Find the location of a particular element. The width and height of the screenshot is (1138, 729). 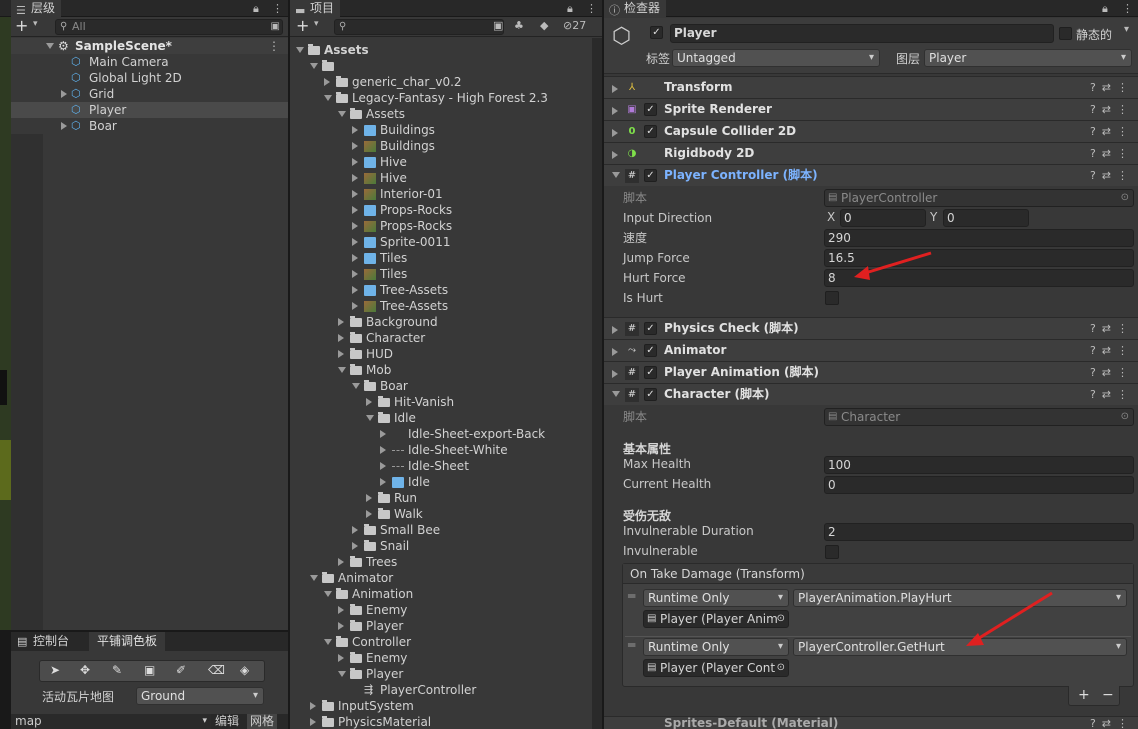

tab-hierarchy: ☰ 层级 is located at coordinates (36, 8).